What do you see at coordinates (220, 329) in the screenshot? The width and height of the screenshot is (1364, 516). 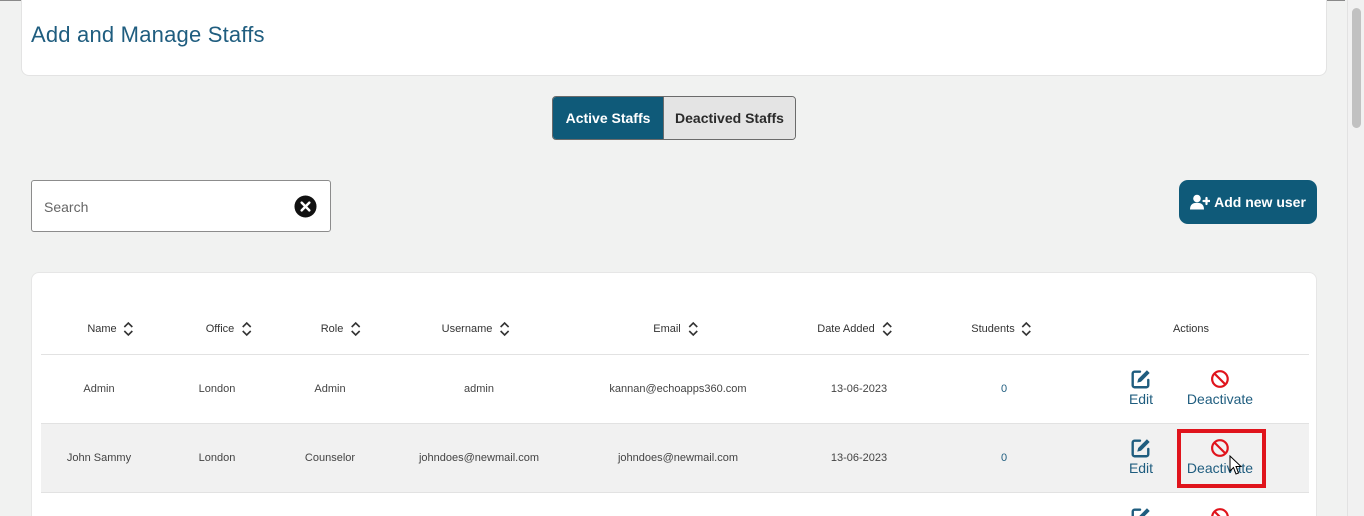 I see `column-label: Office` at bounding box center [220, 329].